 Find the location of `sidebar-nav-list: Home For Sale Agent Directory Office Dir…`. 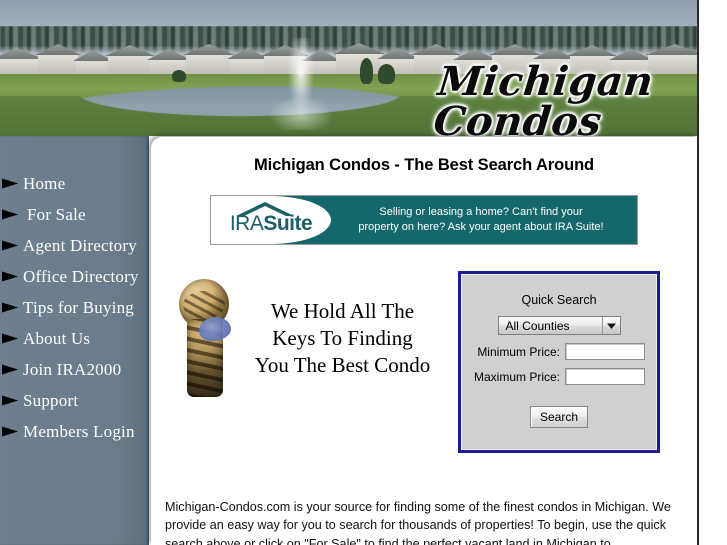

sidebar-nav-list: Home For Sale Agent Directory Office Dir… is located at coordinates (74, 291).